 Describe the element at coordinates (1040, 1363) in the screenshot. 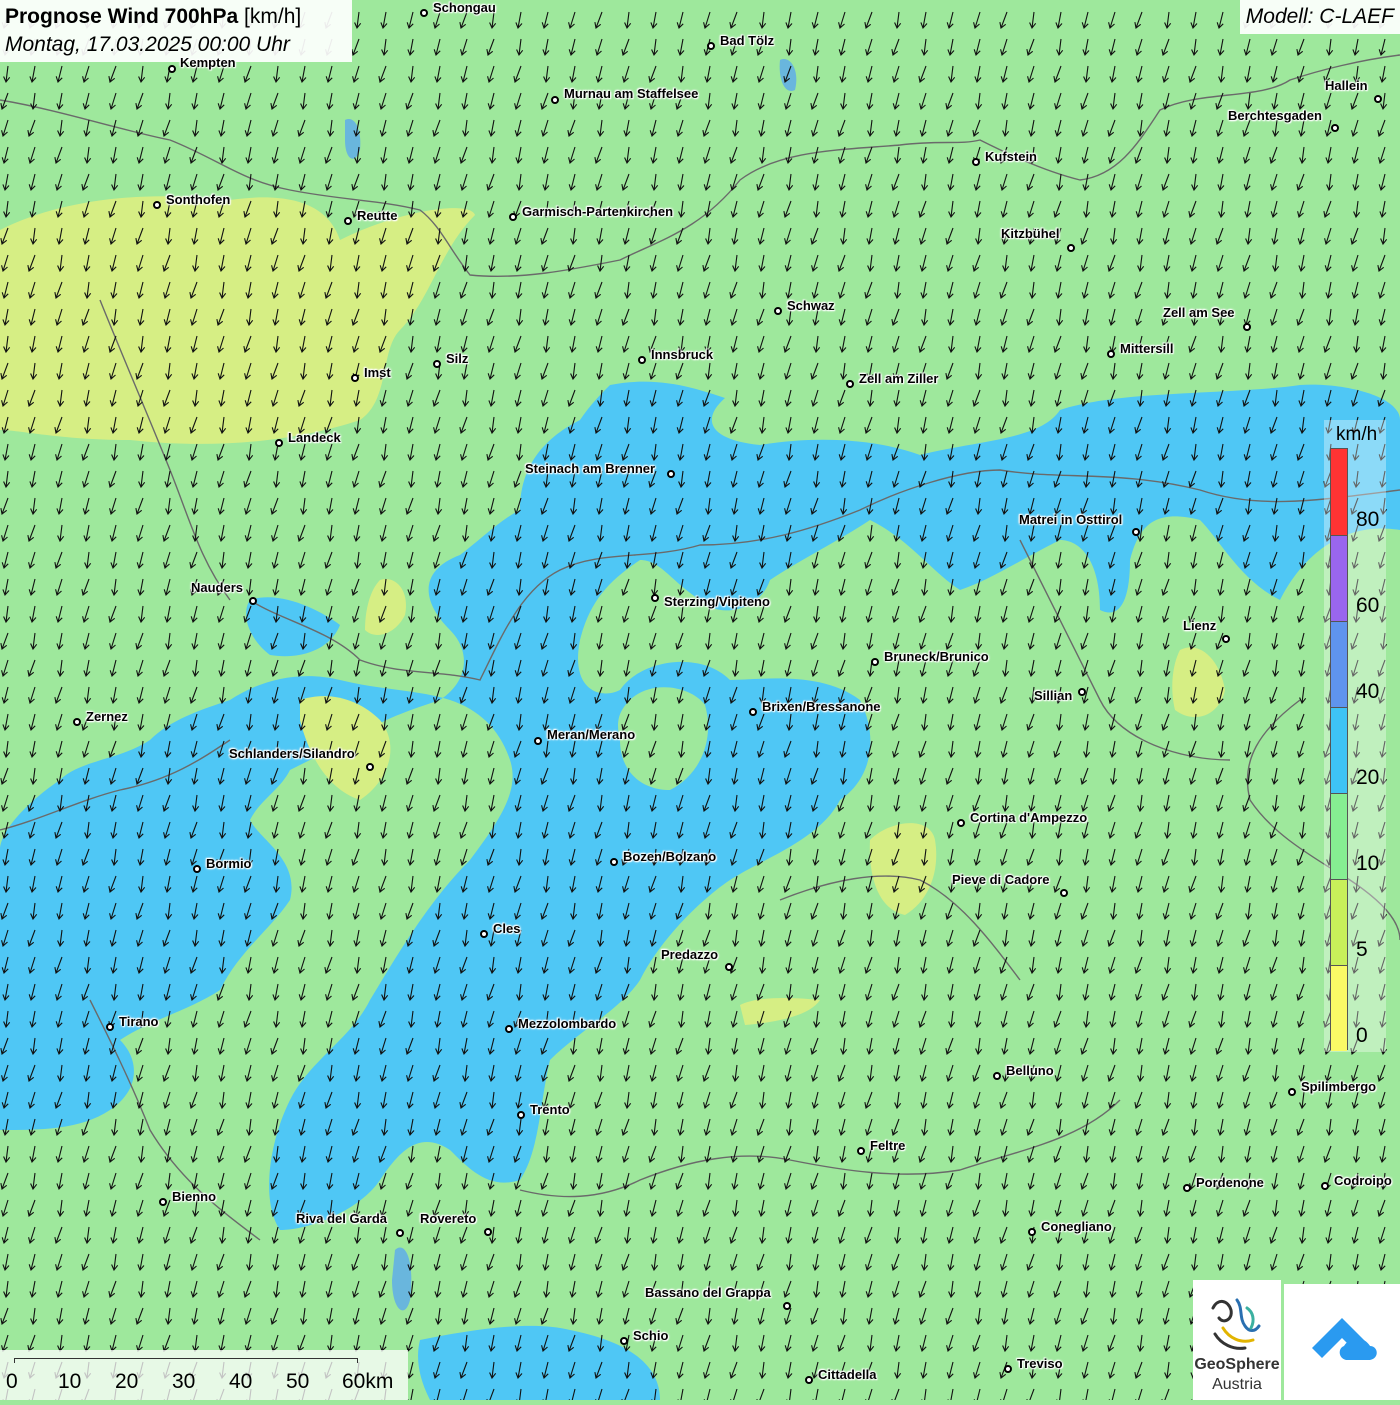

I see `city-label-treviso: Treviso` at that location.